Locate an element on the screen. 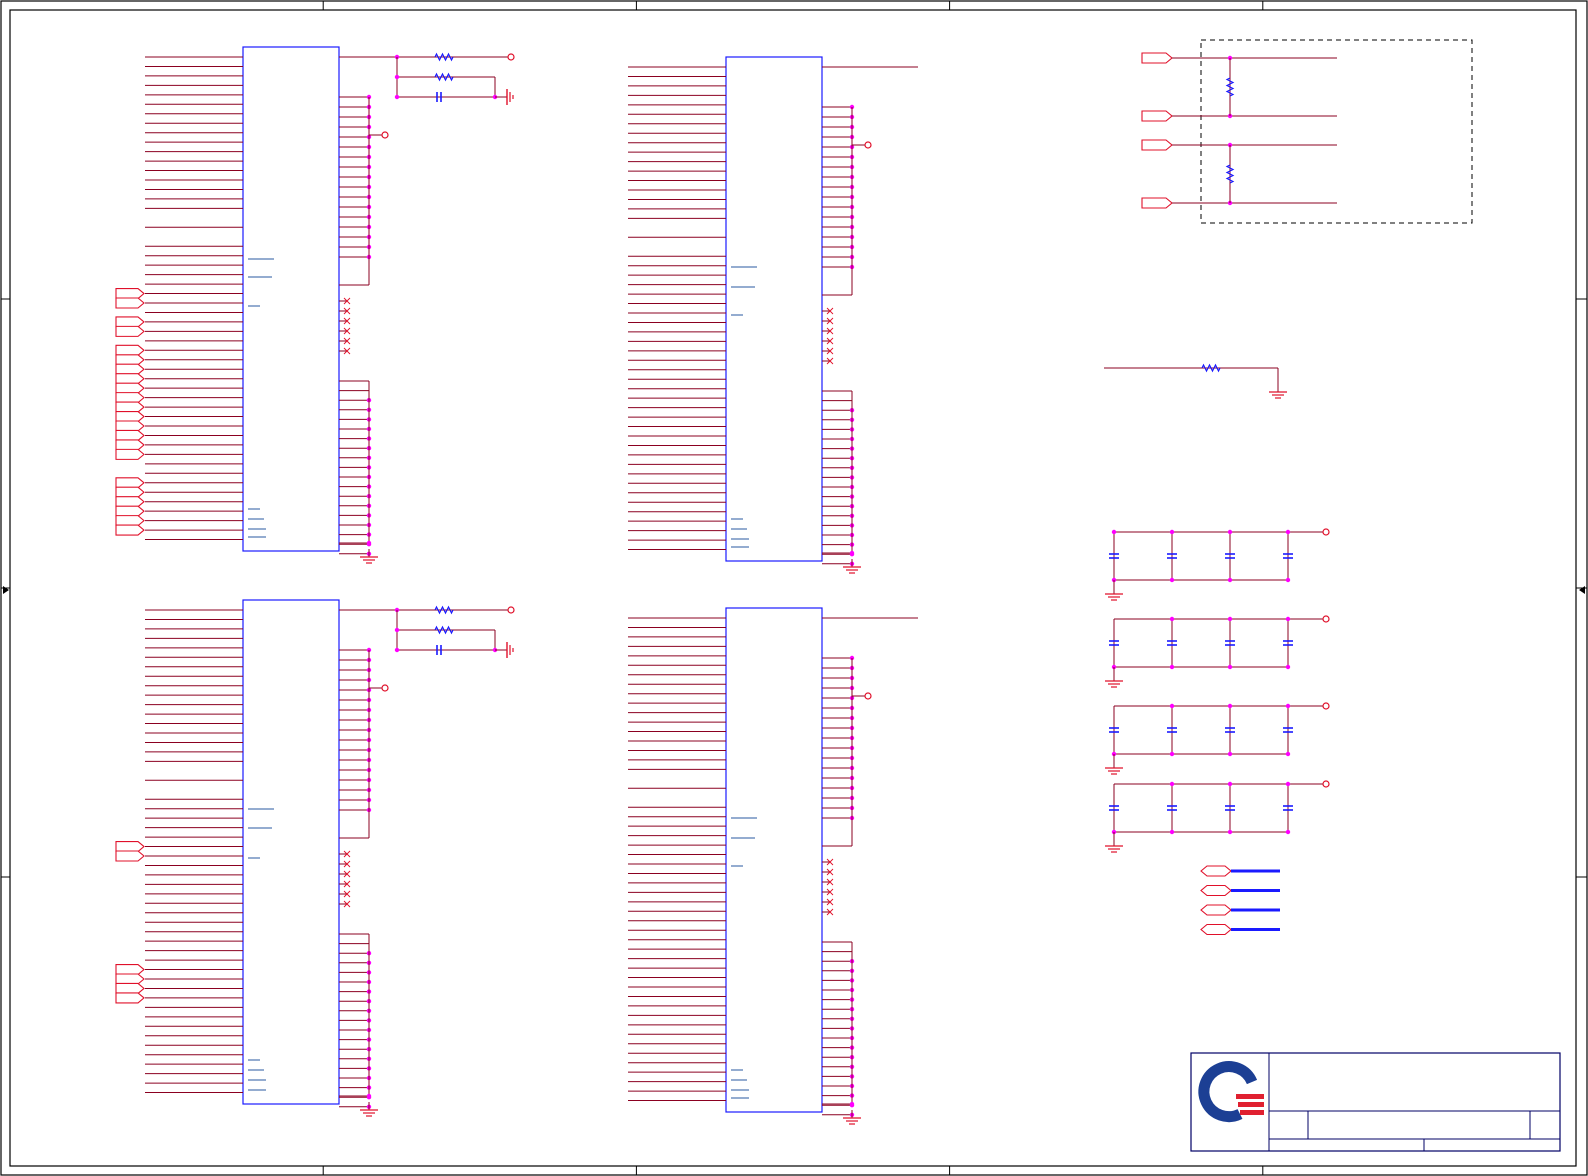  decoupling-capacitor-bank is located at coordinates (1217, 690).